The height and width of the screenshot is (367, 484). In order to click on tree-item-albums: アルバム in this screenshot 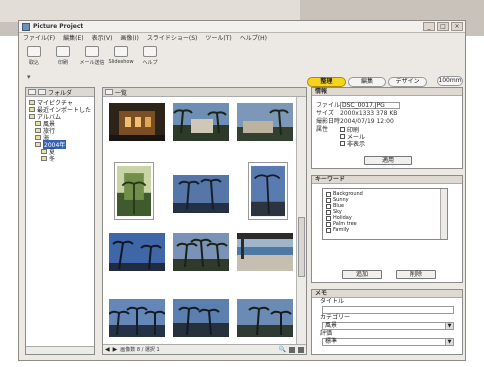, I will do `click(60, 117)`.